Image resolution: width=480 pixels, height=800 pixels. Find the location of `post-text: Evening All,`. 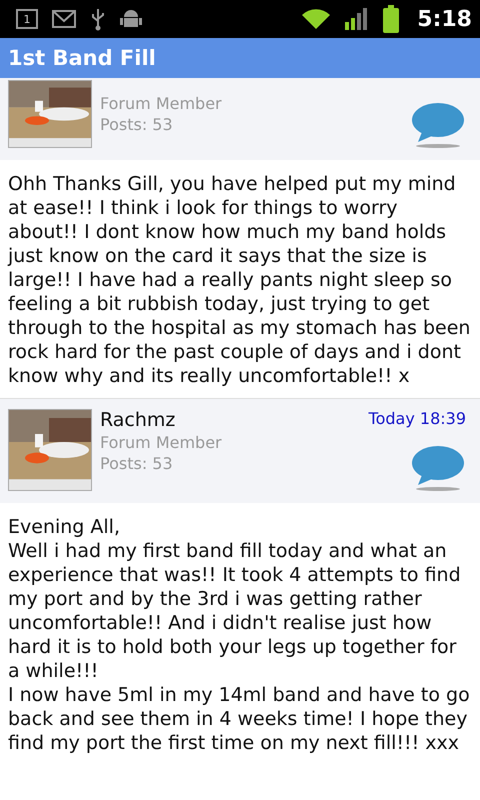

post-text: Evening All, is located at coordinates (64, 527).